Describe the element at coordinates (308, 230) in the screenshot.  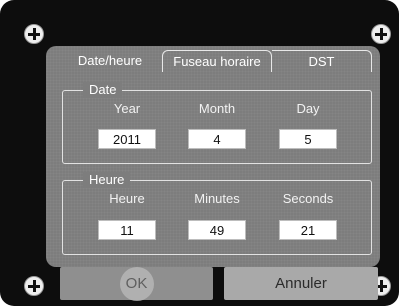
I see `seconds-field: 21` at that location.